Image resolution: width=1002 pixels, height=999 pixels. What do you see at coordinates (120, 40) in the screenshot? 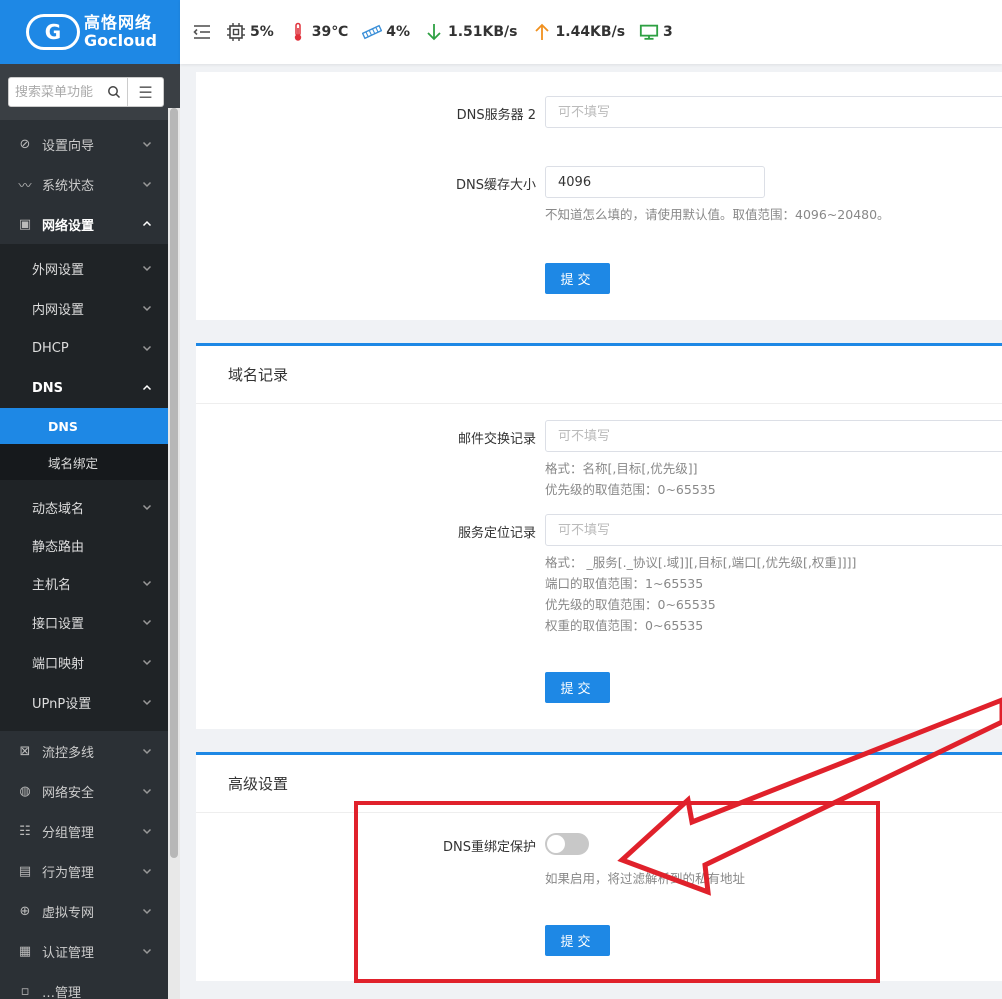
I see `logo-en: Gocloud` at bounding box center [120, 40].